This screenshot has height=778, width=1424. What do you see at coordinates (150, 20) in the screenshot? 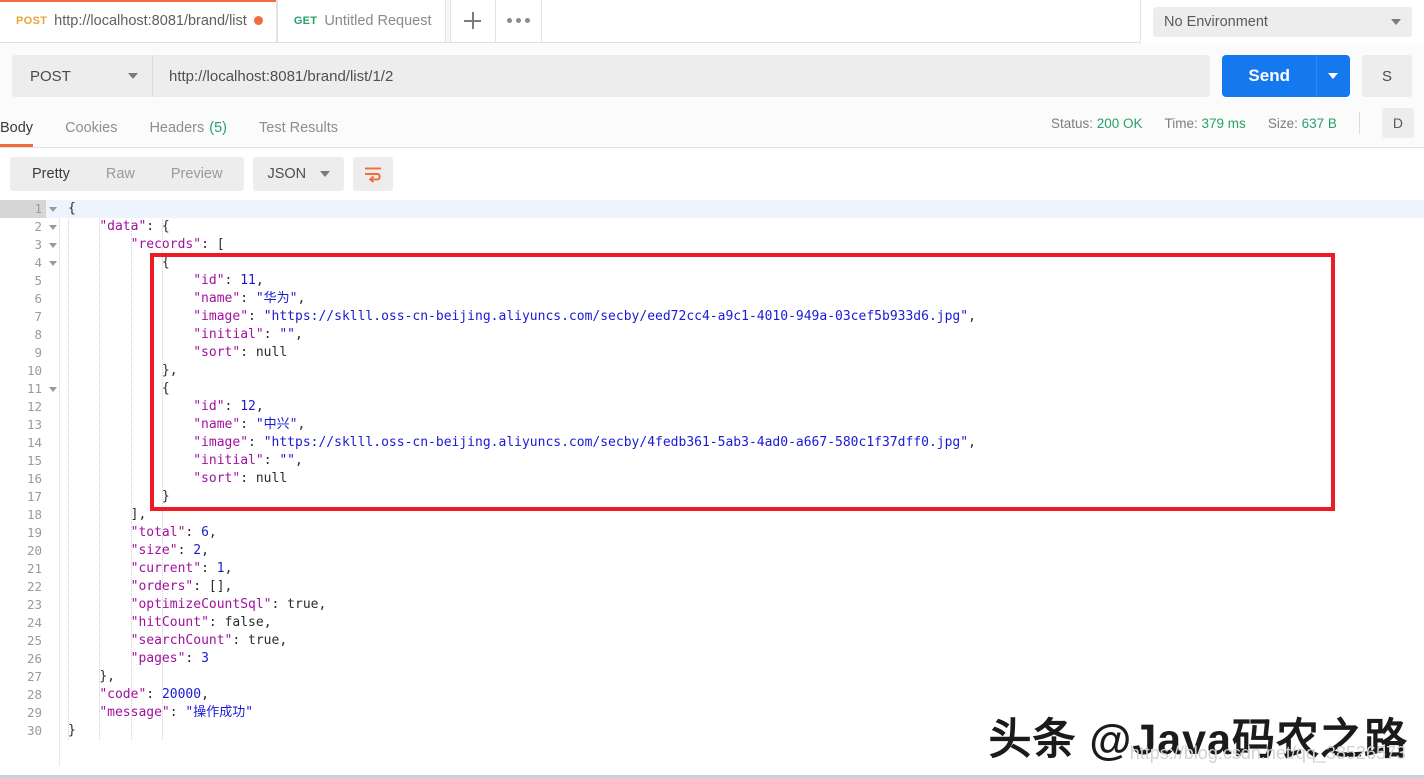
I see `request-tab-0-name: http://localhost:8081/brand/list` at bounding box center [150, 20].